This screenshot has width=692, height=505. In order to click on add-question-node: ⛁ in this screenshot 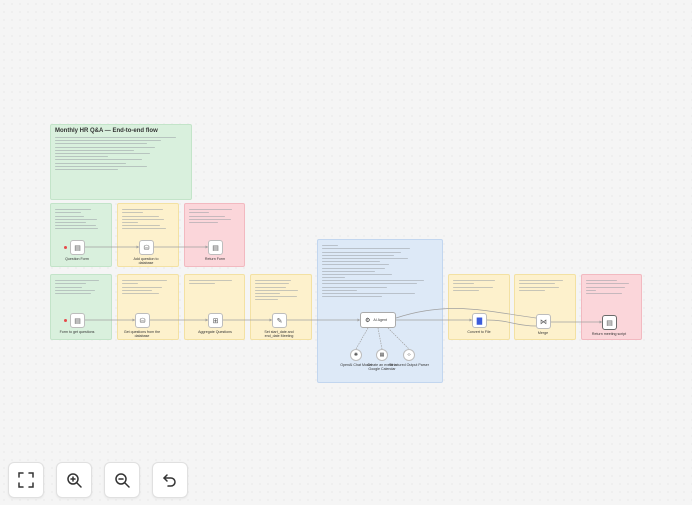, I will do `click(146, 247)`.